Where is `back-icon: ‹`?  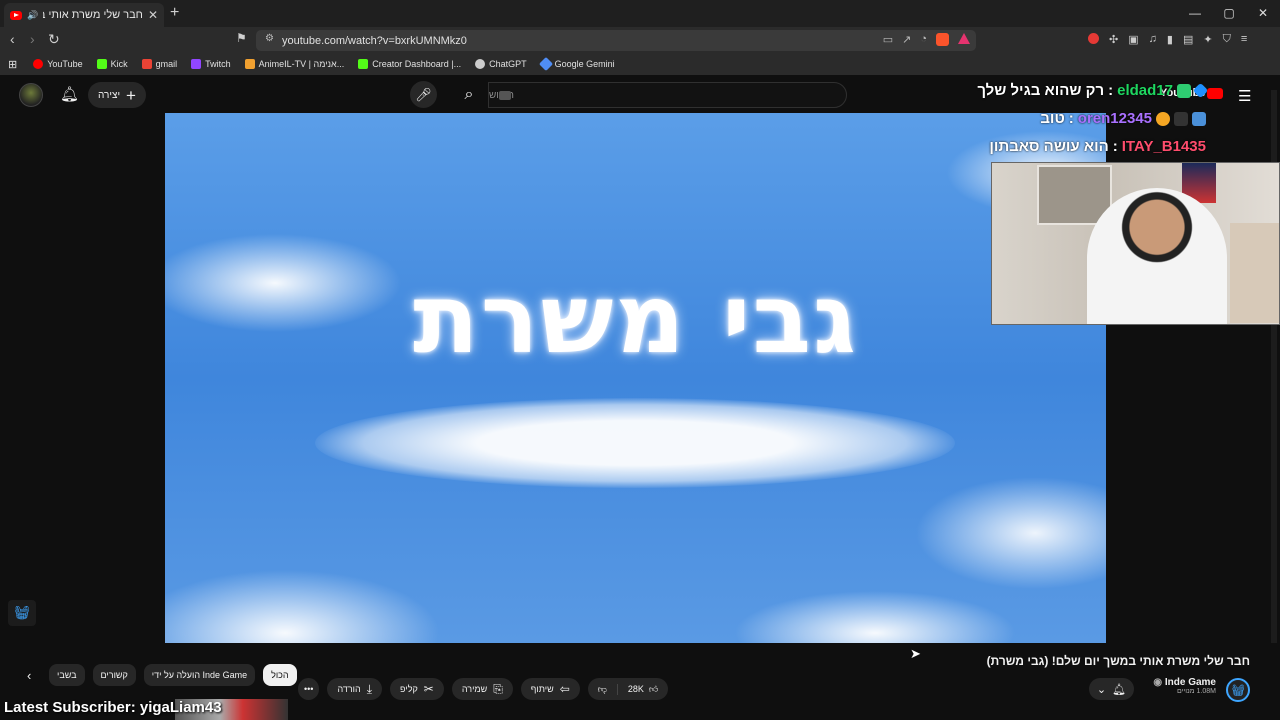
back-icon: ‹ is located at coordinates (12, 39).